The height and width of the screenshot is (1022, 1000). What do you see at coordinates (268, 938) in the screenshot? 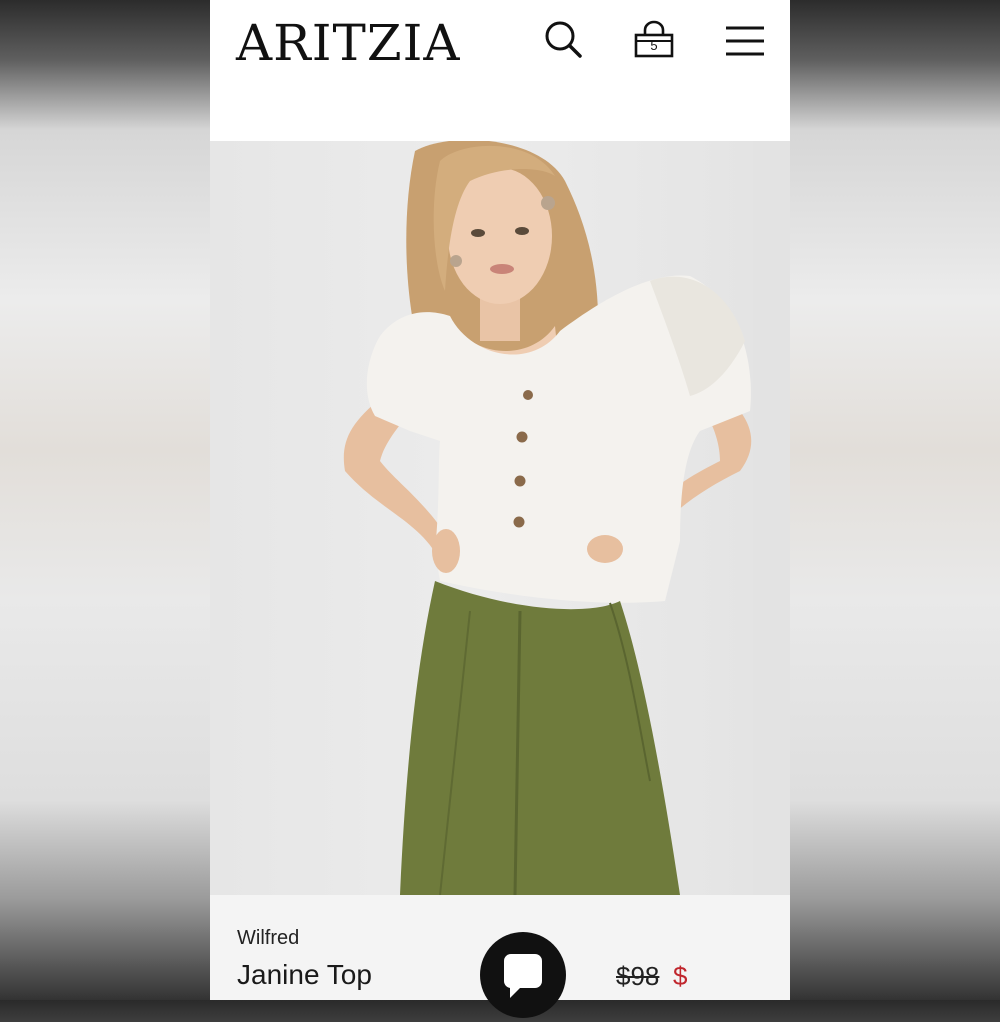
I see `product-brand: Wilfred` at bounding box center [268, 938].